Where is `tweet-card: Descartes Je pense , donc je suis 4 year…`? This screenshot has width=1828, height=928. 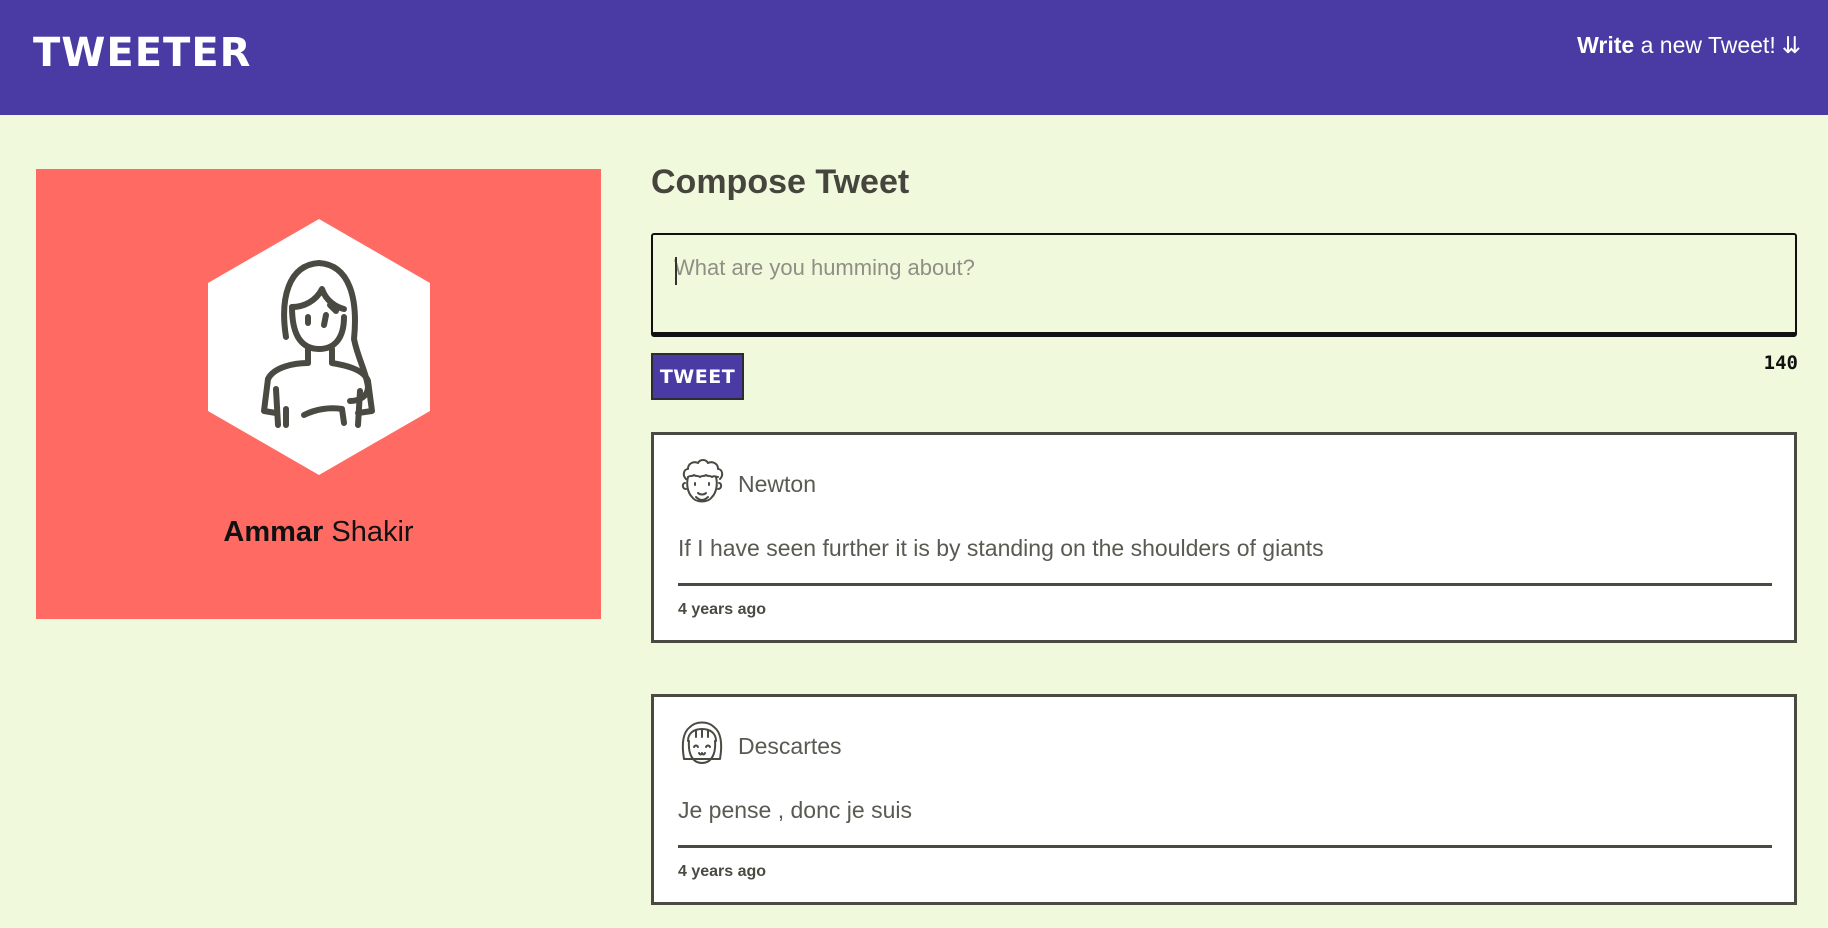 tweet-card: Descartes Je pense , donc je suis 4 year… is located at coordinates (1224, 799).